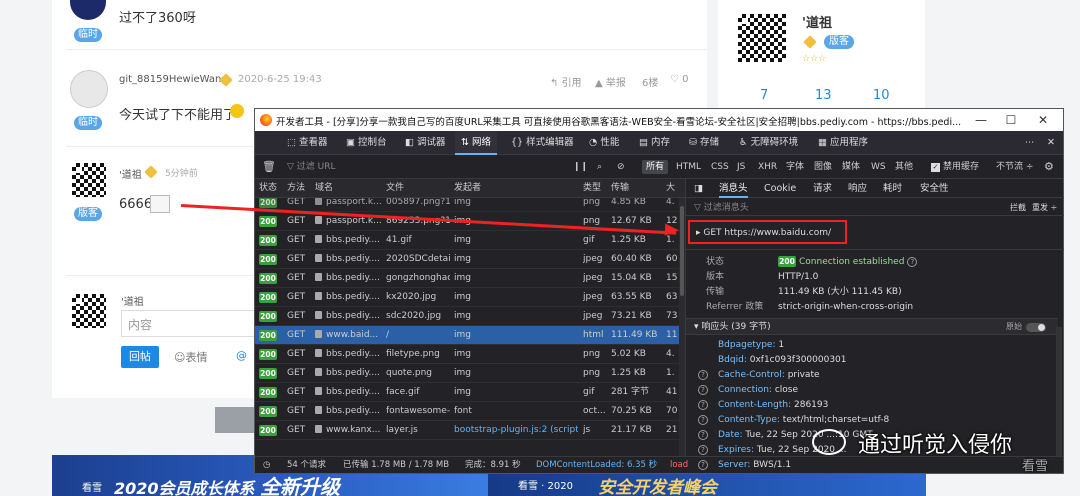 This screenshot has width=1080, height=496. I want to click on throttle-select: 不节流 ÷, so click(1014, 167).